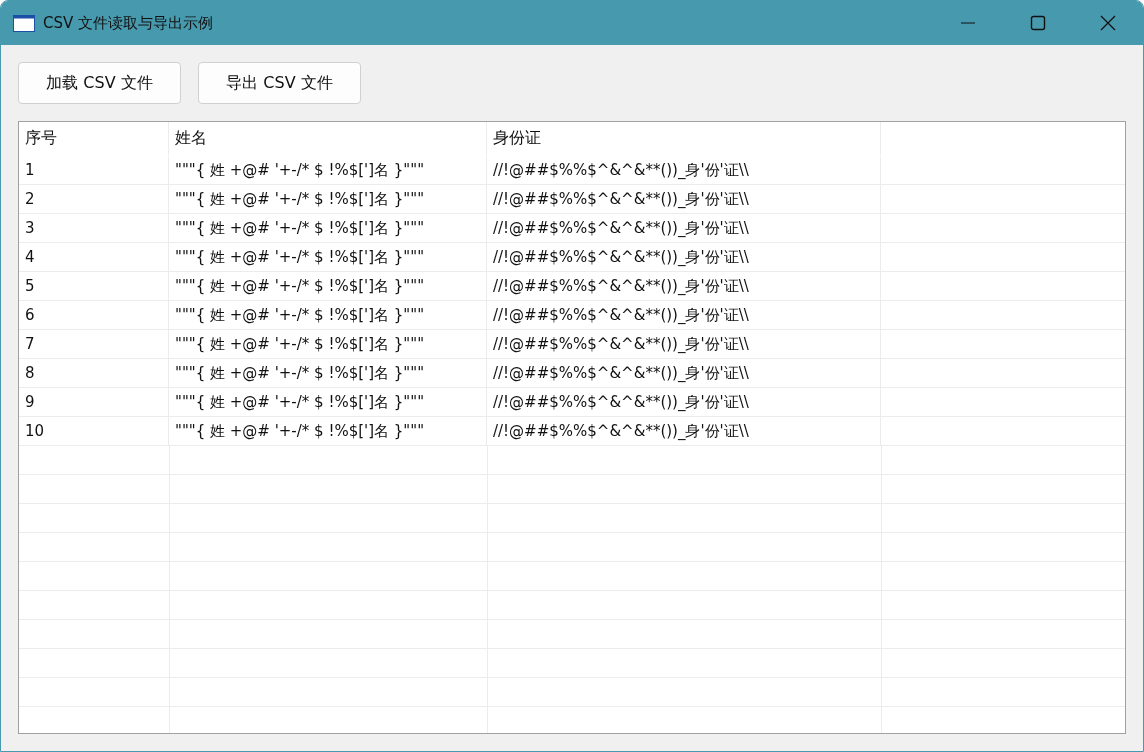 The height and width of the screenshot is (752, 1144). Describe the element at coordinates (99, 83) in the screenshot. I see `load-csv-button: 加载 CSV 文件` at that location.